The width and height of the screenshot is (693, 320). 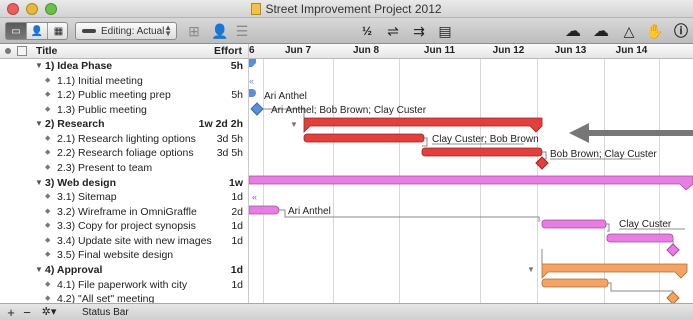 What do you see at coordinates (133, 31) in the screenshot?
I see `baseline-label: Editing: Actual` at bounding box center [133, 31].